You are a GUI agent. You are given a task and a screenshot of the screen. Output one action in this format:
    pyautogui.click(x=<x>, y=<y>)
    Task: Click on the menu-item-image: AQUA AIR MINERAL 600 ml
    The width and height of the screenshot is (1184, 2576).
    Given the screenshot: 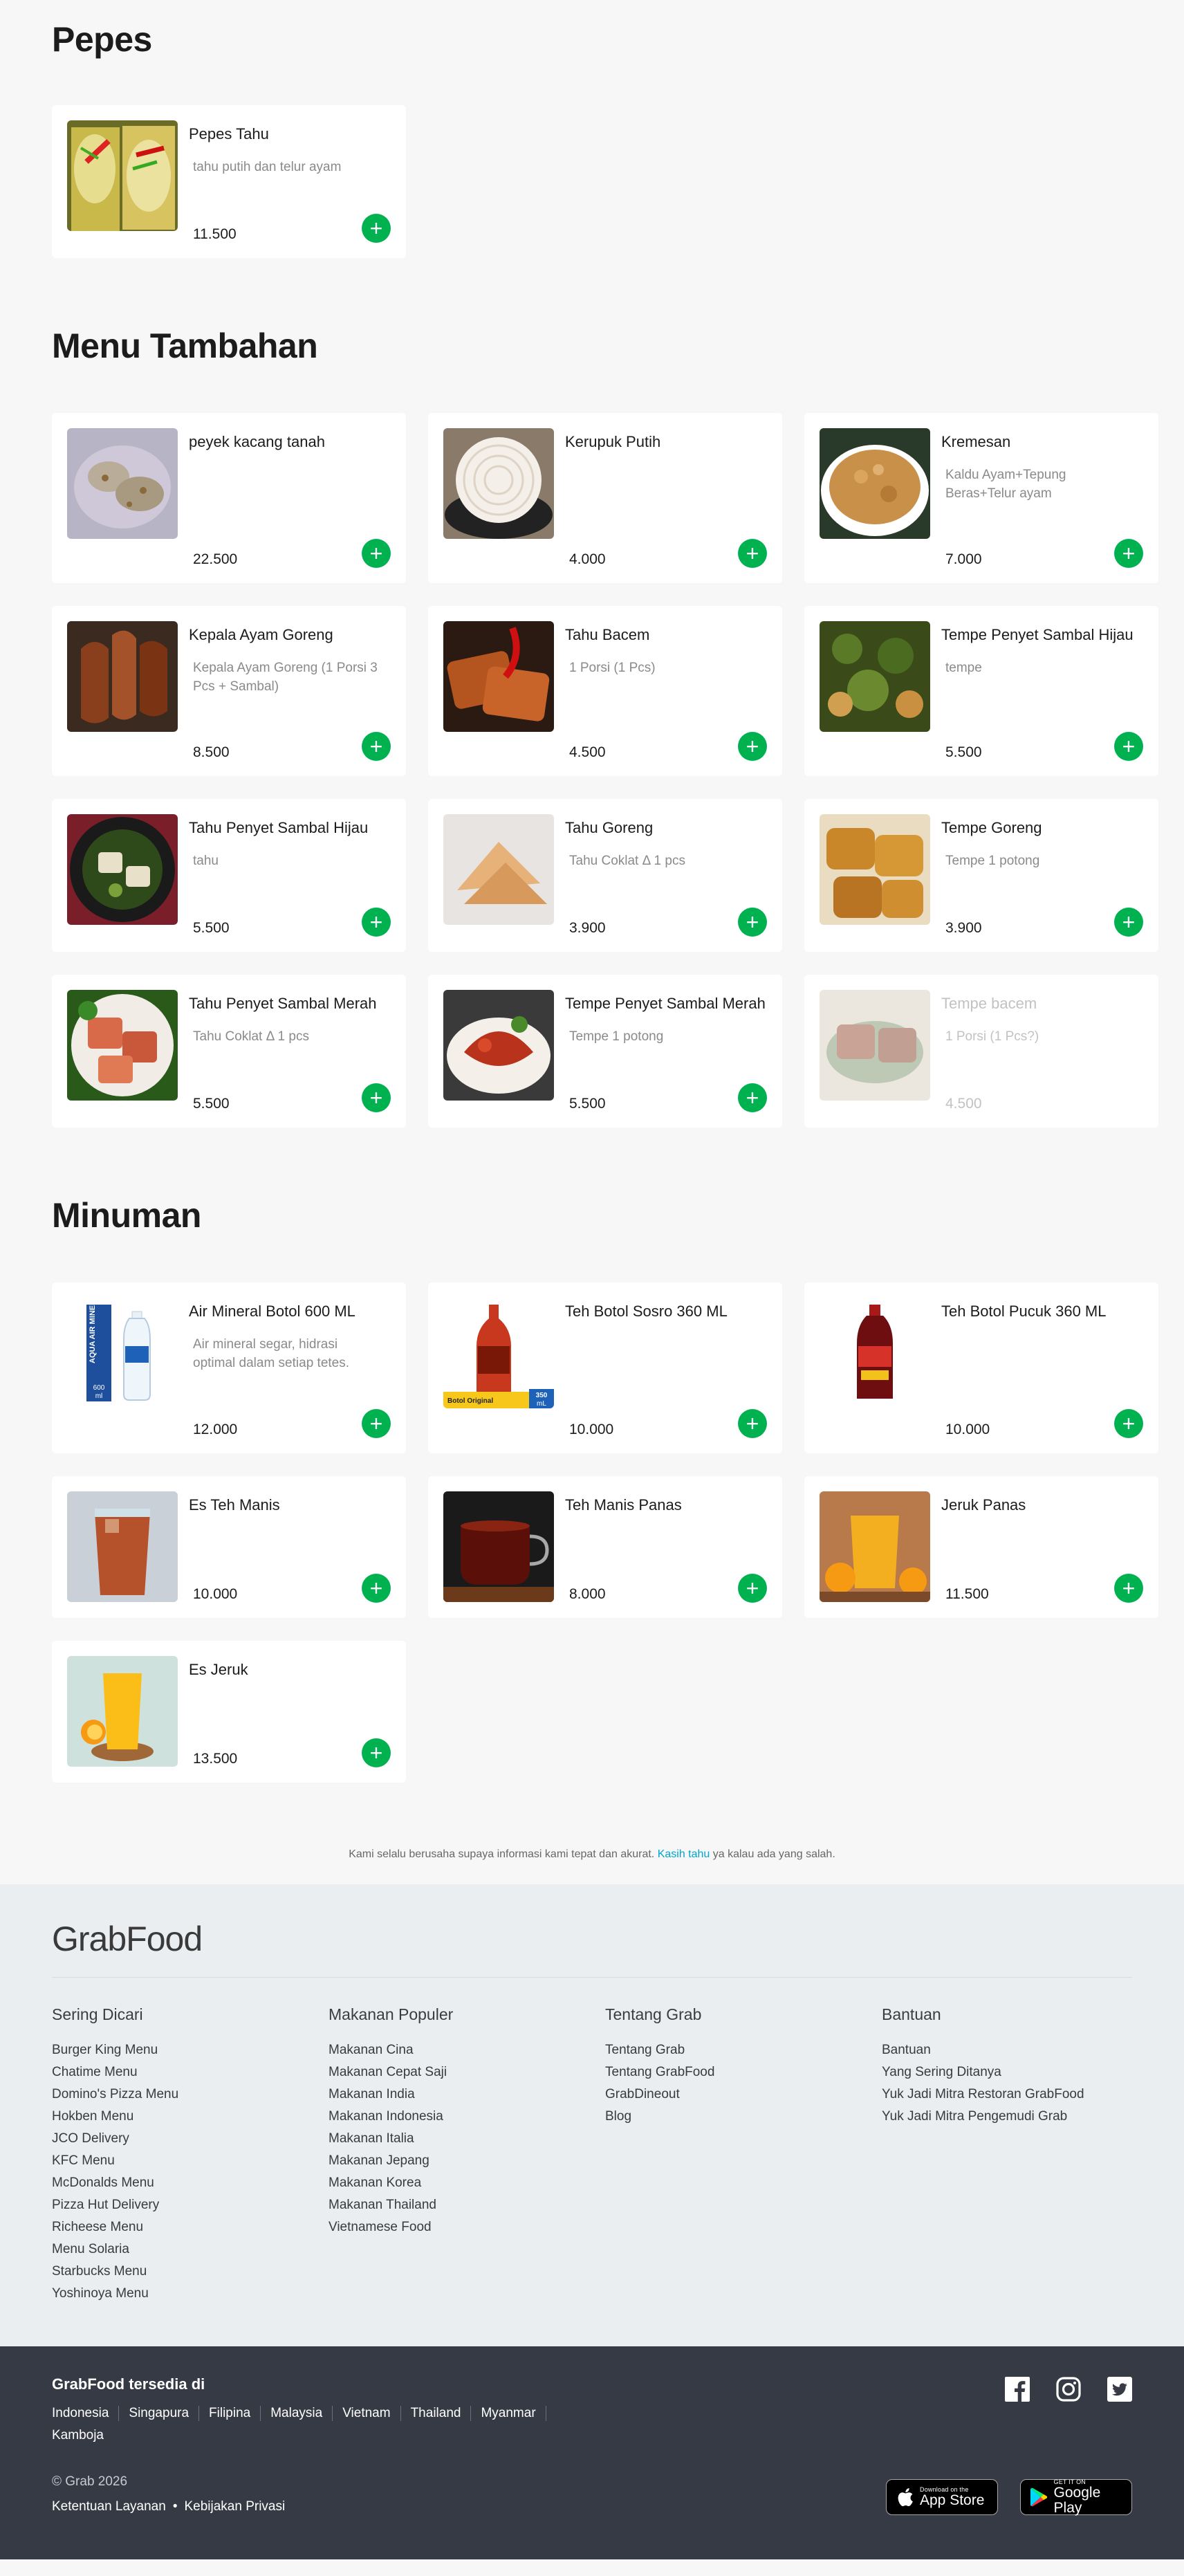 What is the action you would take?
    pyautogui.click(x=122, y=1353)
    